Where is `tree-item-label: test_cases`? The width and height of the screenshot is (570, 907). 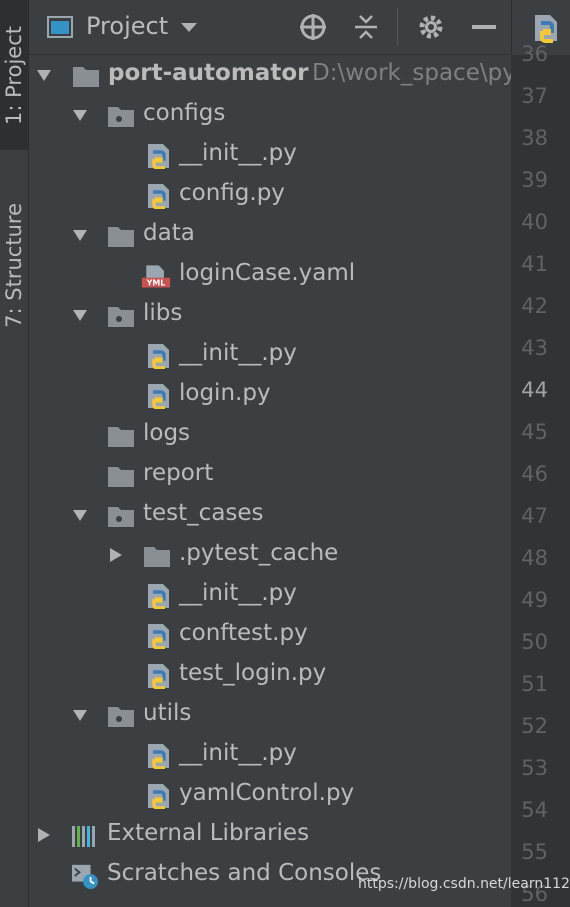
tree-item-label: test_cases is located at coordinates (203, 513).